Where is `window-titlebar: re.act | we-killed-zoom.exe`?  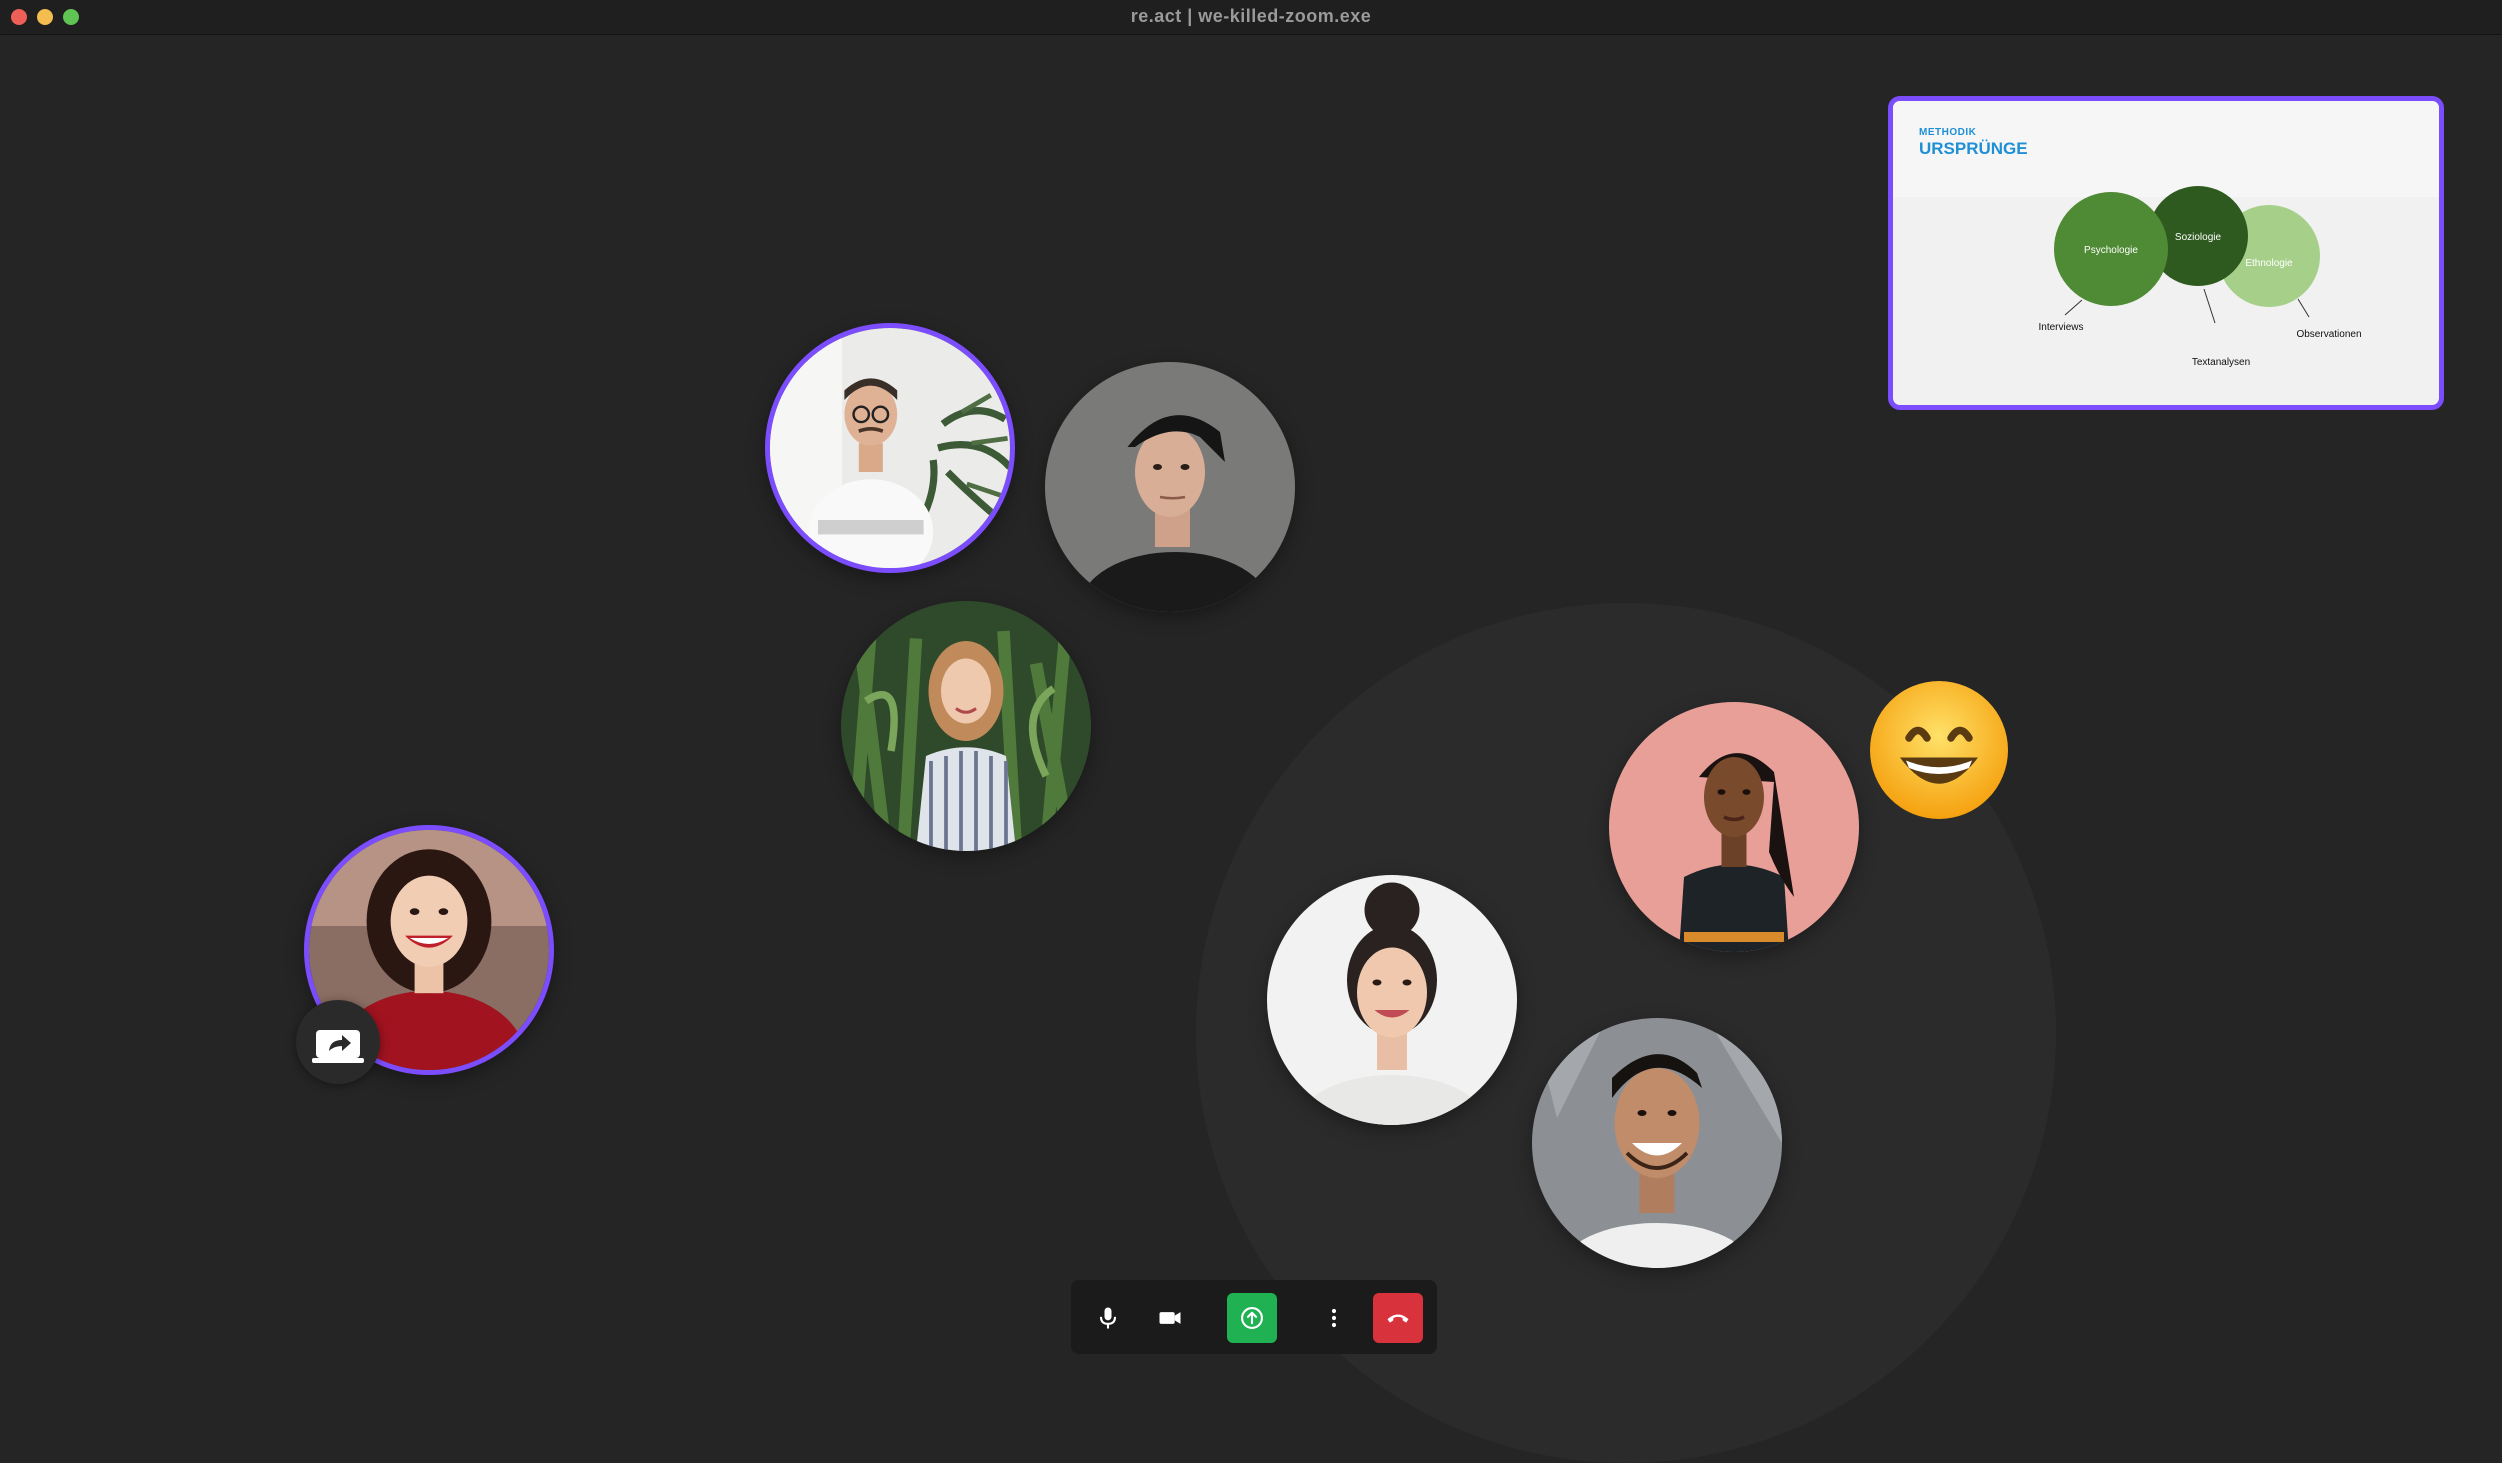
window-titlebar: re.act | we-killed-zoom.exe is located at coordinates (1251, 17).